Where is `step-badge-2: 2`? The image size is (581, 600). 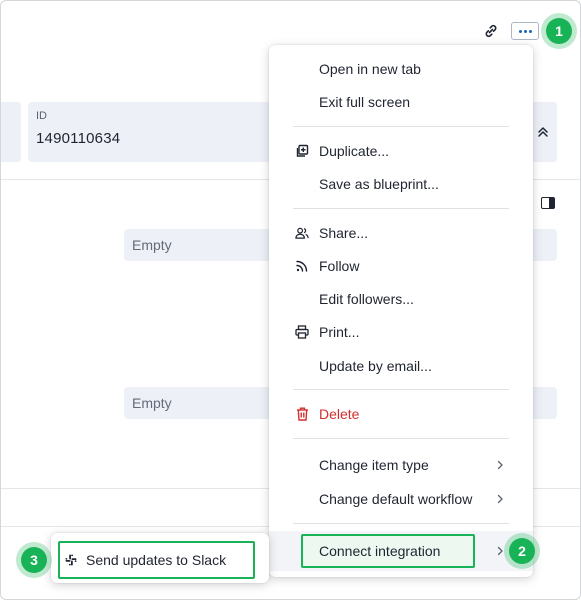 step-badge-2: 2 is located at coordinates (522, 551).